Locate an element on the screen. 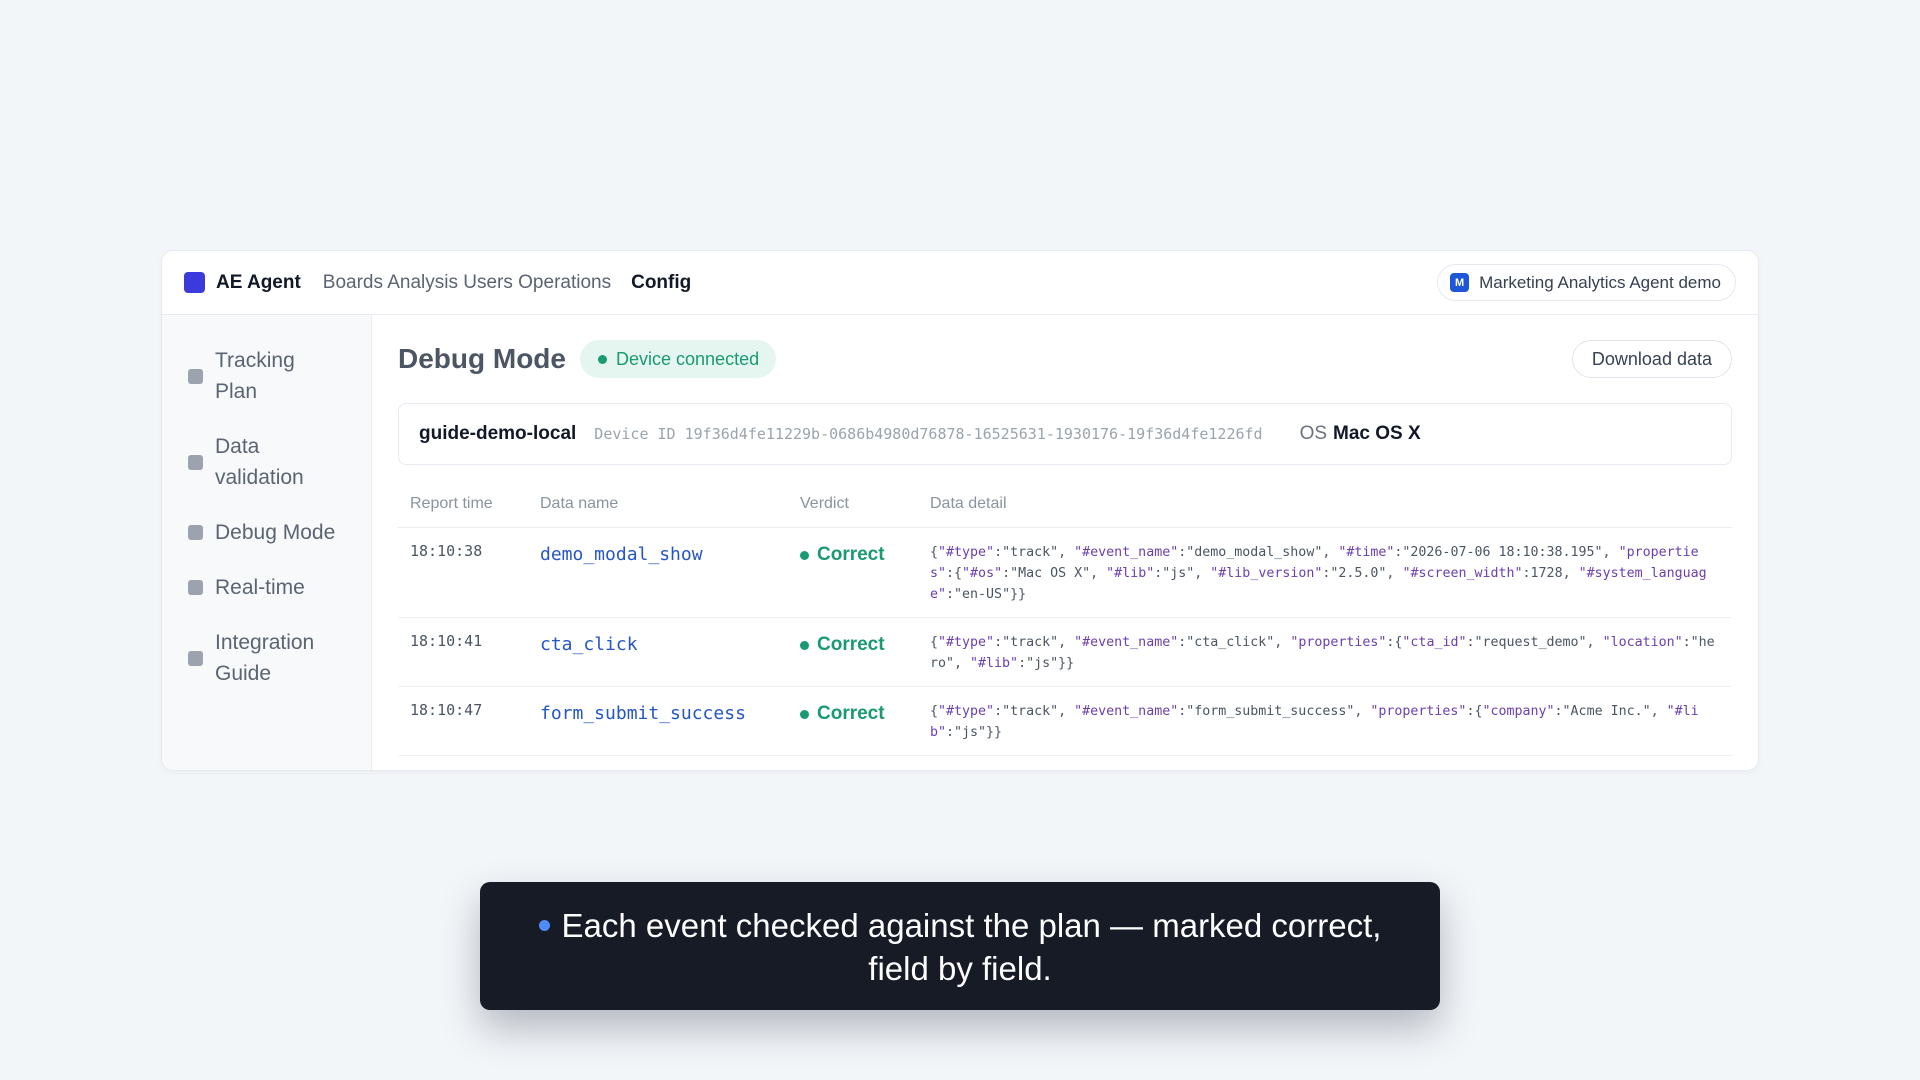 The height and width of the screenshot is (1080, 1920). column-header-verdict: Verdict is located at coordinates (853, 511).